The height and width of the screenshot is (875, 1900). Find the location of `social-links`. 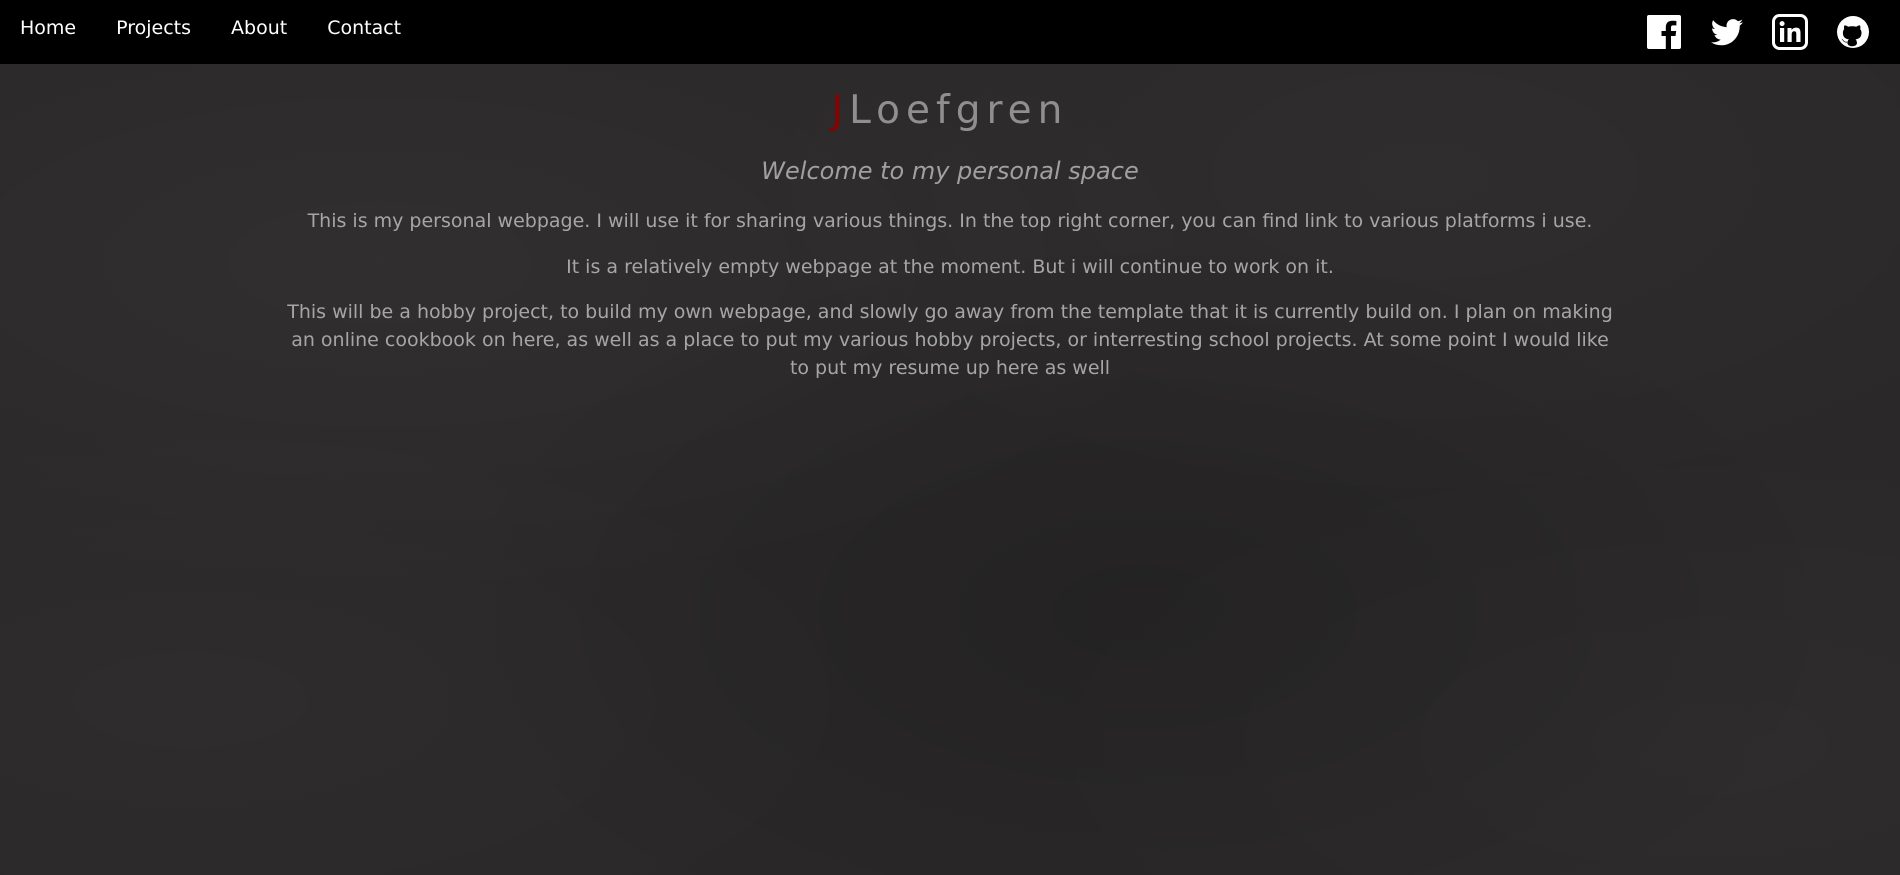

social-links is located at coordinates (1760, 32).